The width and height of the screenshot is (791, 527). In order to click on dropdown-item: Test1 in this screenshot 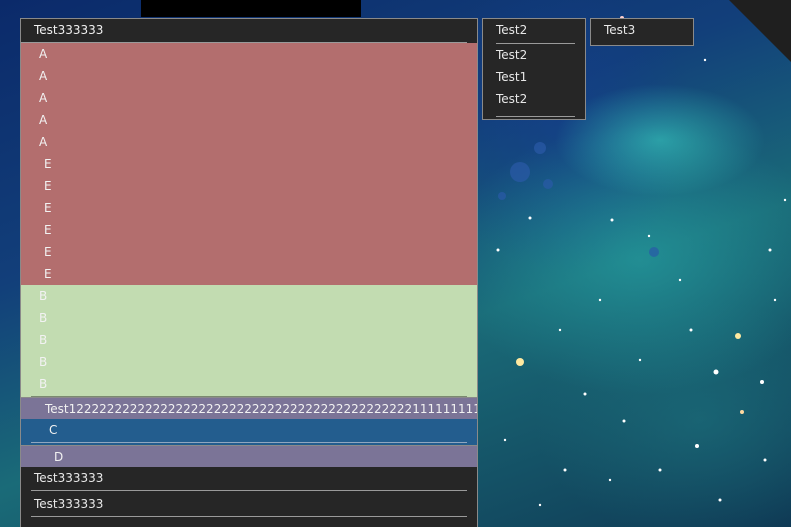, I will do `click(540, 77)`.